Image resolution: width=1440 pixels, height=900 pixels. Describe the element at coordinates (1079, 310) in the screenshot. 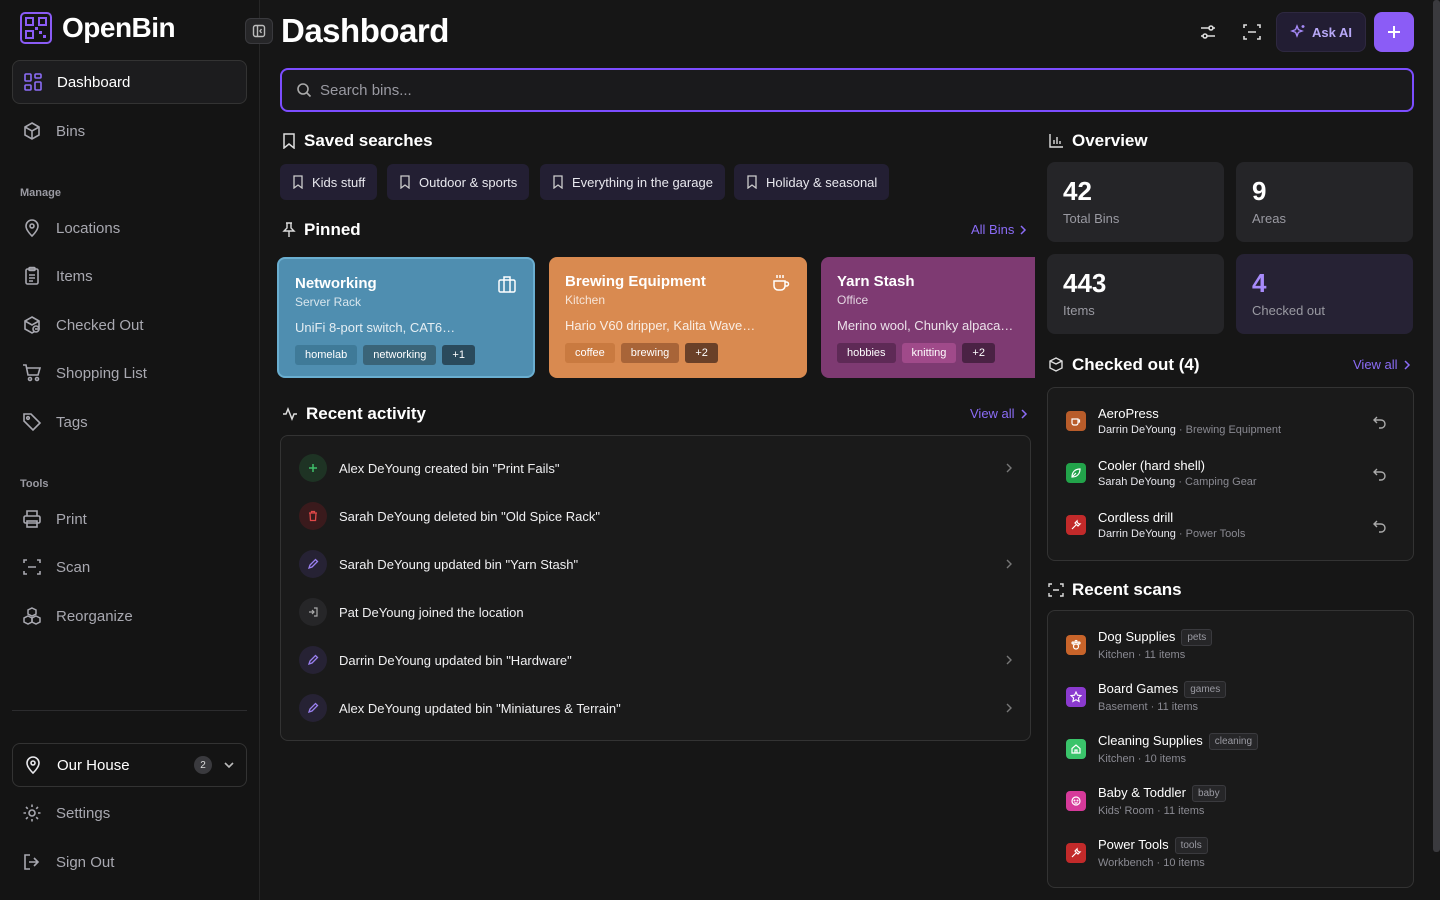

I see `stat-label: Items` at that location.